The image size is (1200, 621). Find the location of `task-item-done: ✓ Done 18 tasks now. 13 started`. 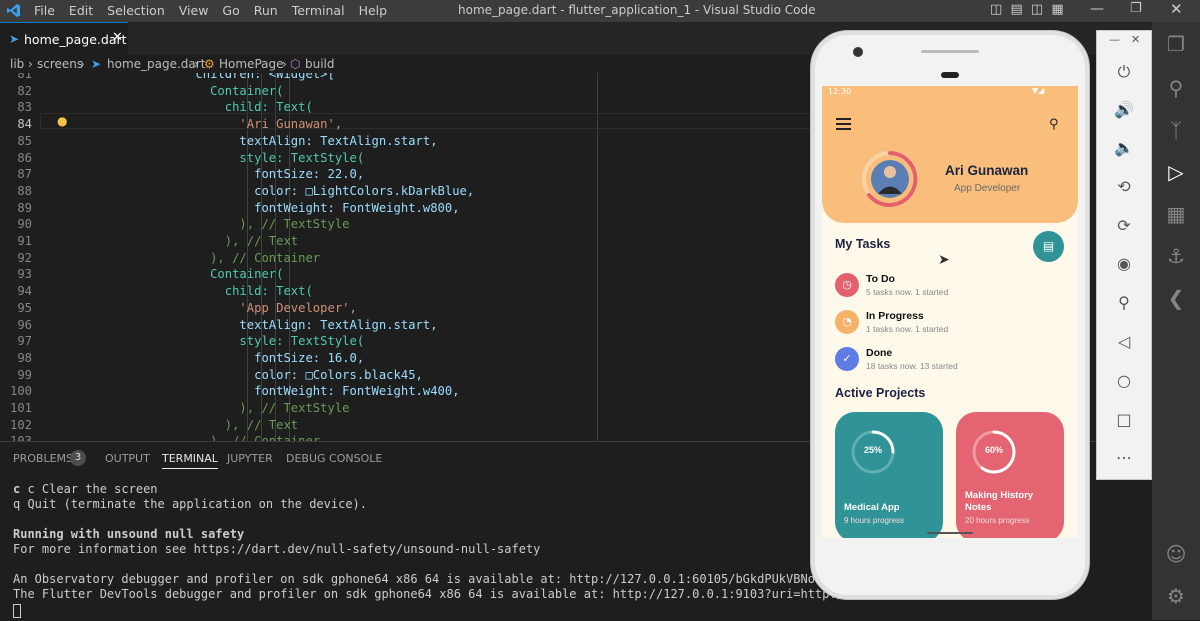

task-item-done: ✓ Done 18 tasks now. 13 started is located at coordinates (950, 360).